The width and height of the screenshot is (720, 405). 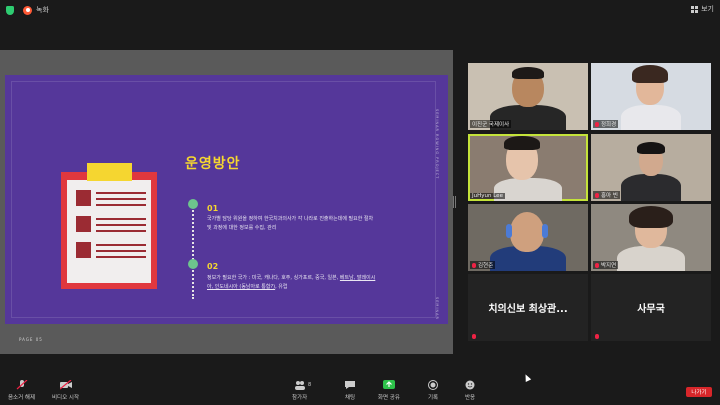 I want to click on clipboard-paper, so click(x=109, y=231).